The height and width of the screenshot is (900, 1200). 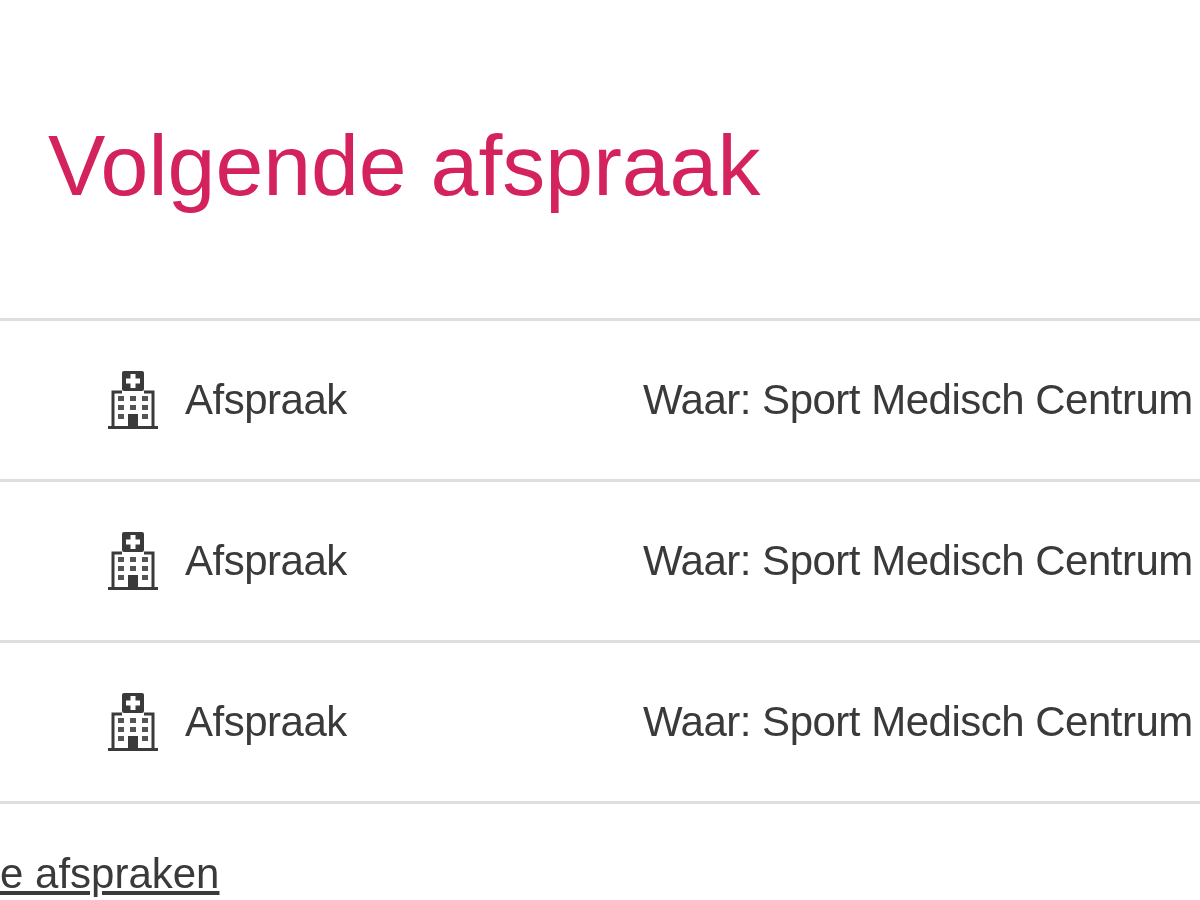 What do you see at coordinates (110, 874) in the screenshot?
I see `appointments-link: e afspraken` at bounding box center [110, 874].